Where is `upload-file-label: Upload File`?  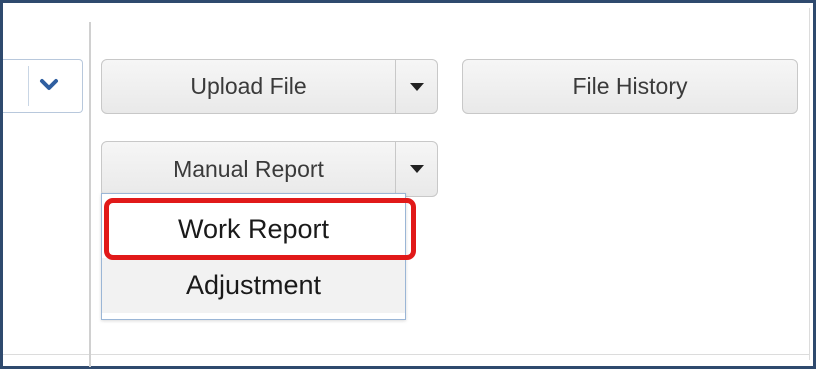
upload-file-label: Upload File is located at coordinates (248, 86).